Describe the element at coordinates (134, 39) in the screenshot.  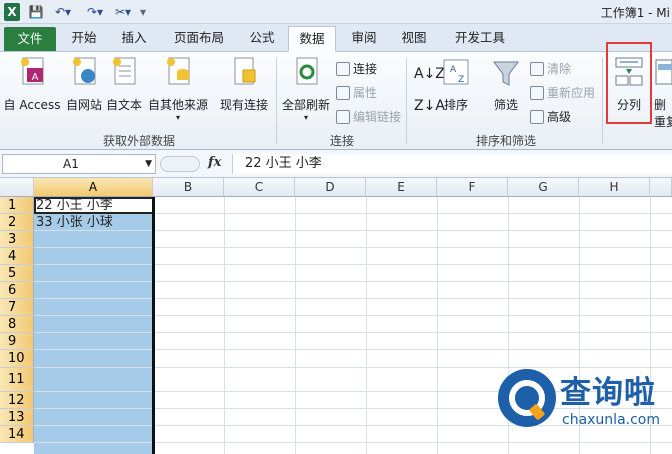
I see `tab-insert: 插入` at that location.